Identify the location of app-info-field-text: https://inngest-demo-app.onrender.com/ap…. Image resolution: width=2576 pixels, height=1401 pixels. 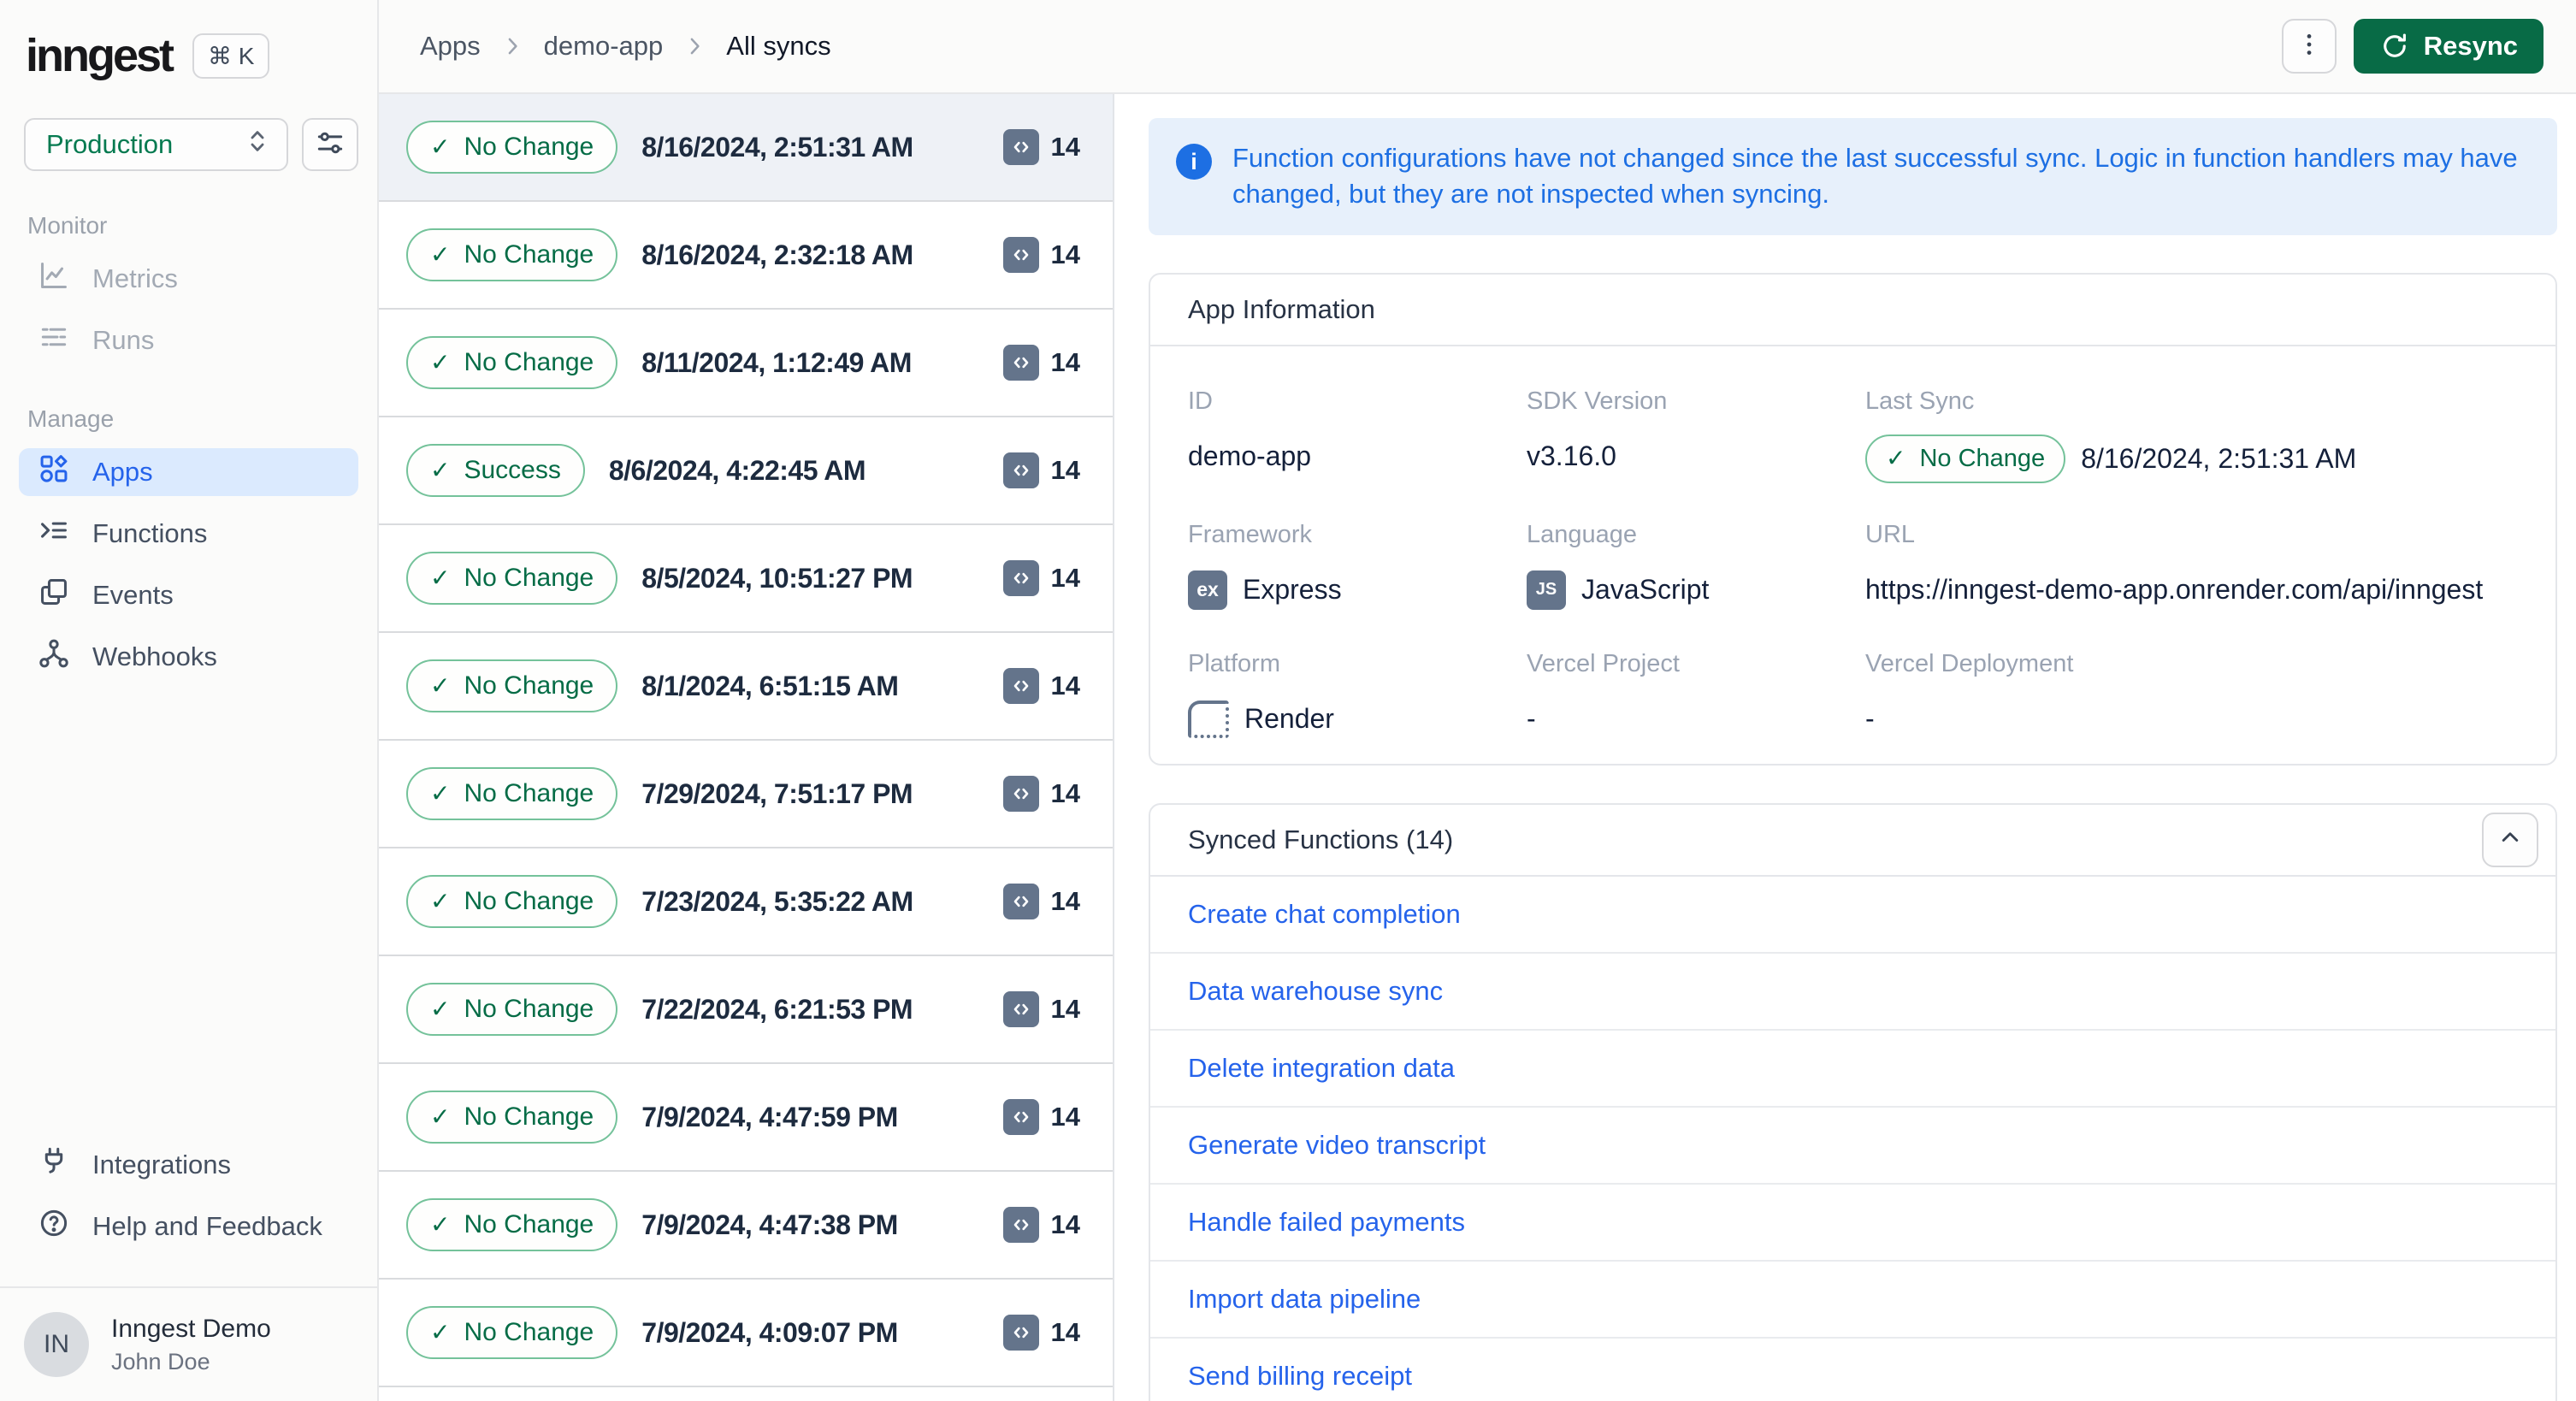
(2174, 590).